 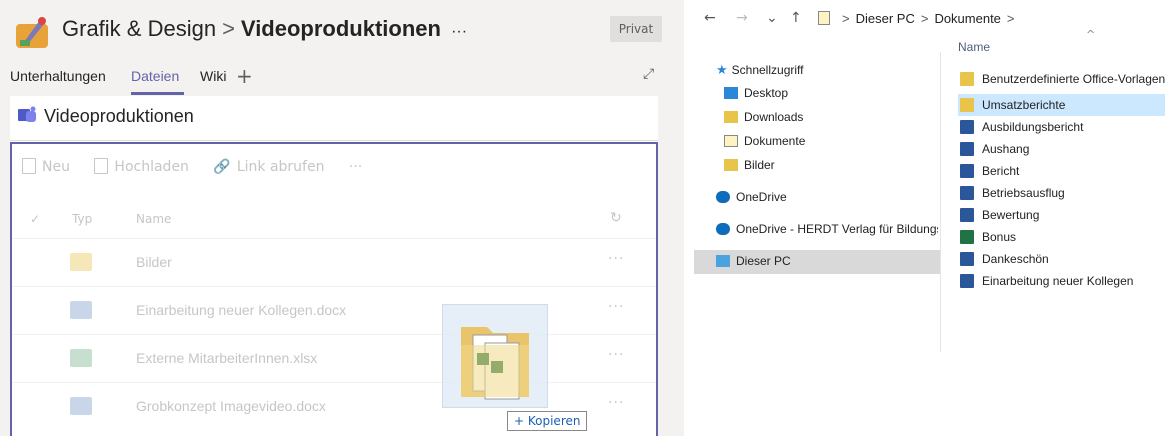 I want to click on list-item: Betriebsausflug, so click(x=1012, y=197).